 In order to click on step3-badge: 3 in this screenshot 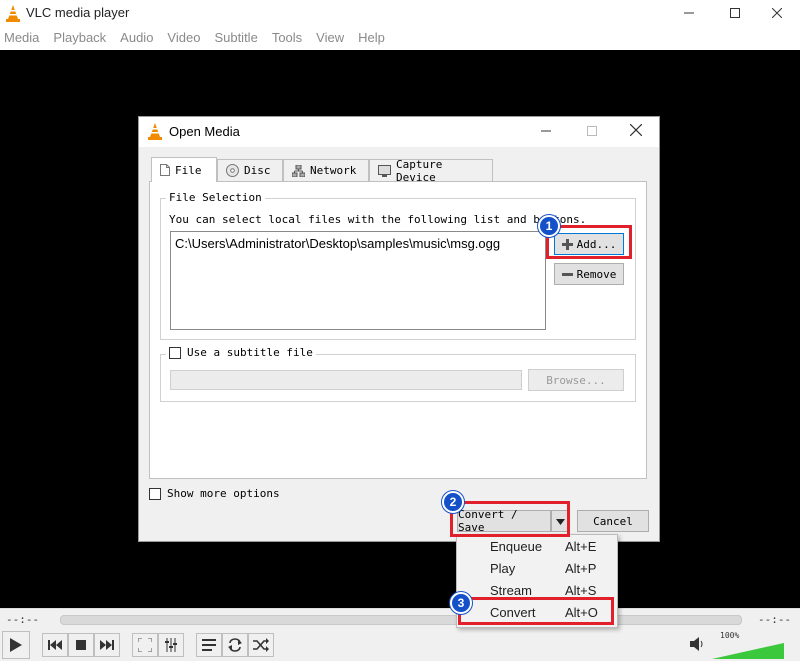, I will do `click(461, 603)`.